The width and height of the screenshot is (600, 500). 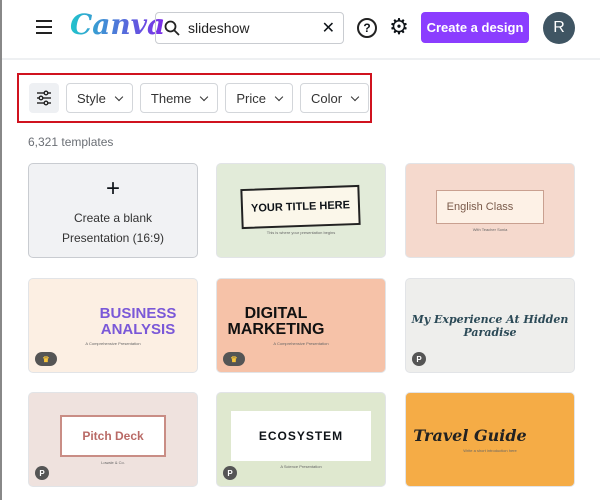 What do you see at coordinates (113, 435) in the screenshot?
I see `template-title: Pitch Deck` at bounding box center [113, 435].